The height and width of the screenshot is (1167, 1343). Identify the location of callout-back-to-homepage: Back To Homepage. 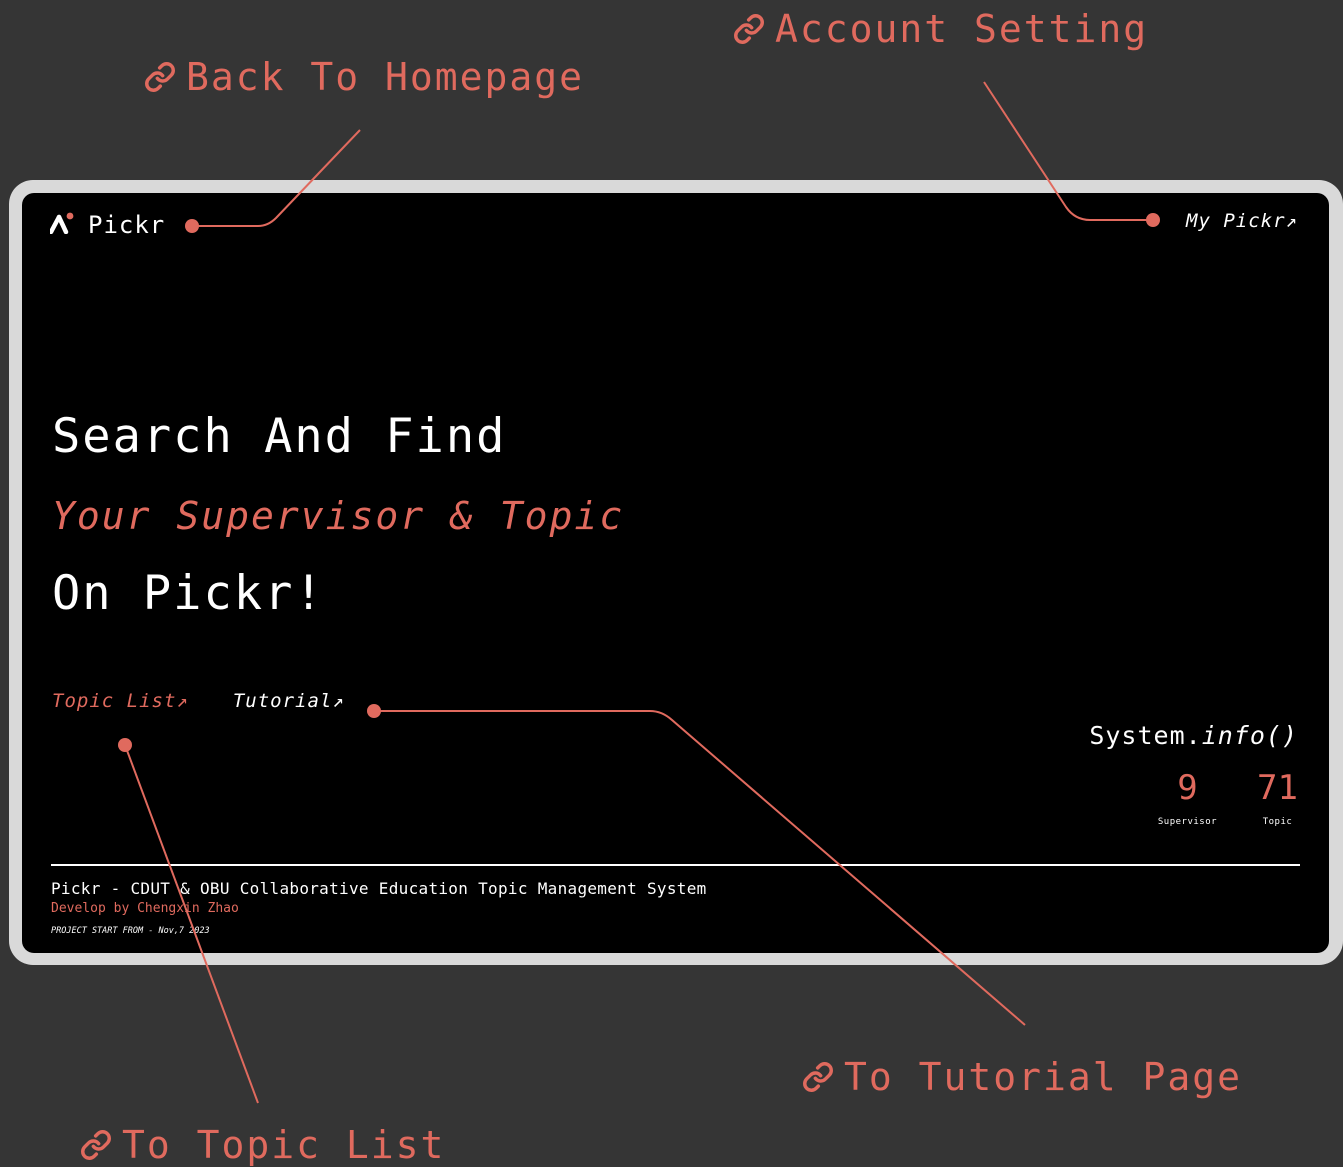
(364, 77).